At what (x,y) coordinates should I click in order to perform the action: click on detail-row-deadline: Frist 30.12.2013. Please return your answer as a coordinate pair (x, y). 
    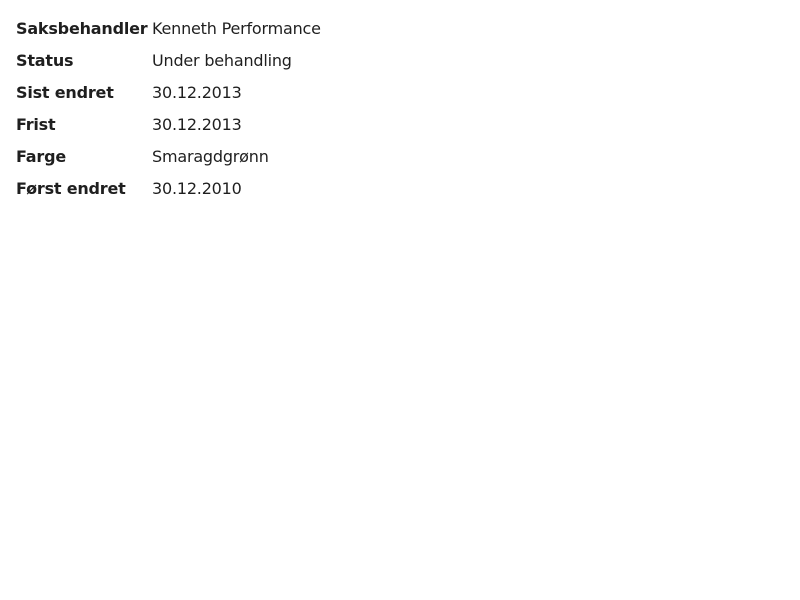
    Looking at the image, I should click on (168, 124).